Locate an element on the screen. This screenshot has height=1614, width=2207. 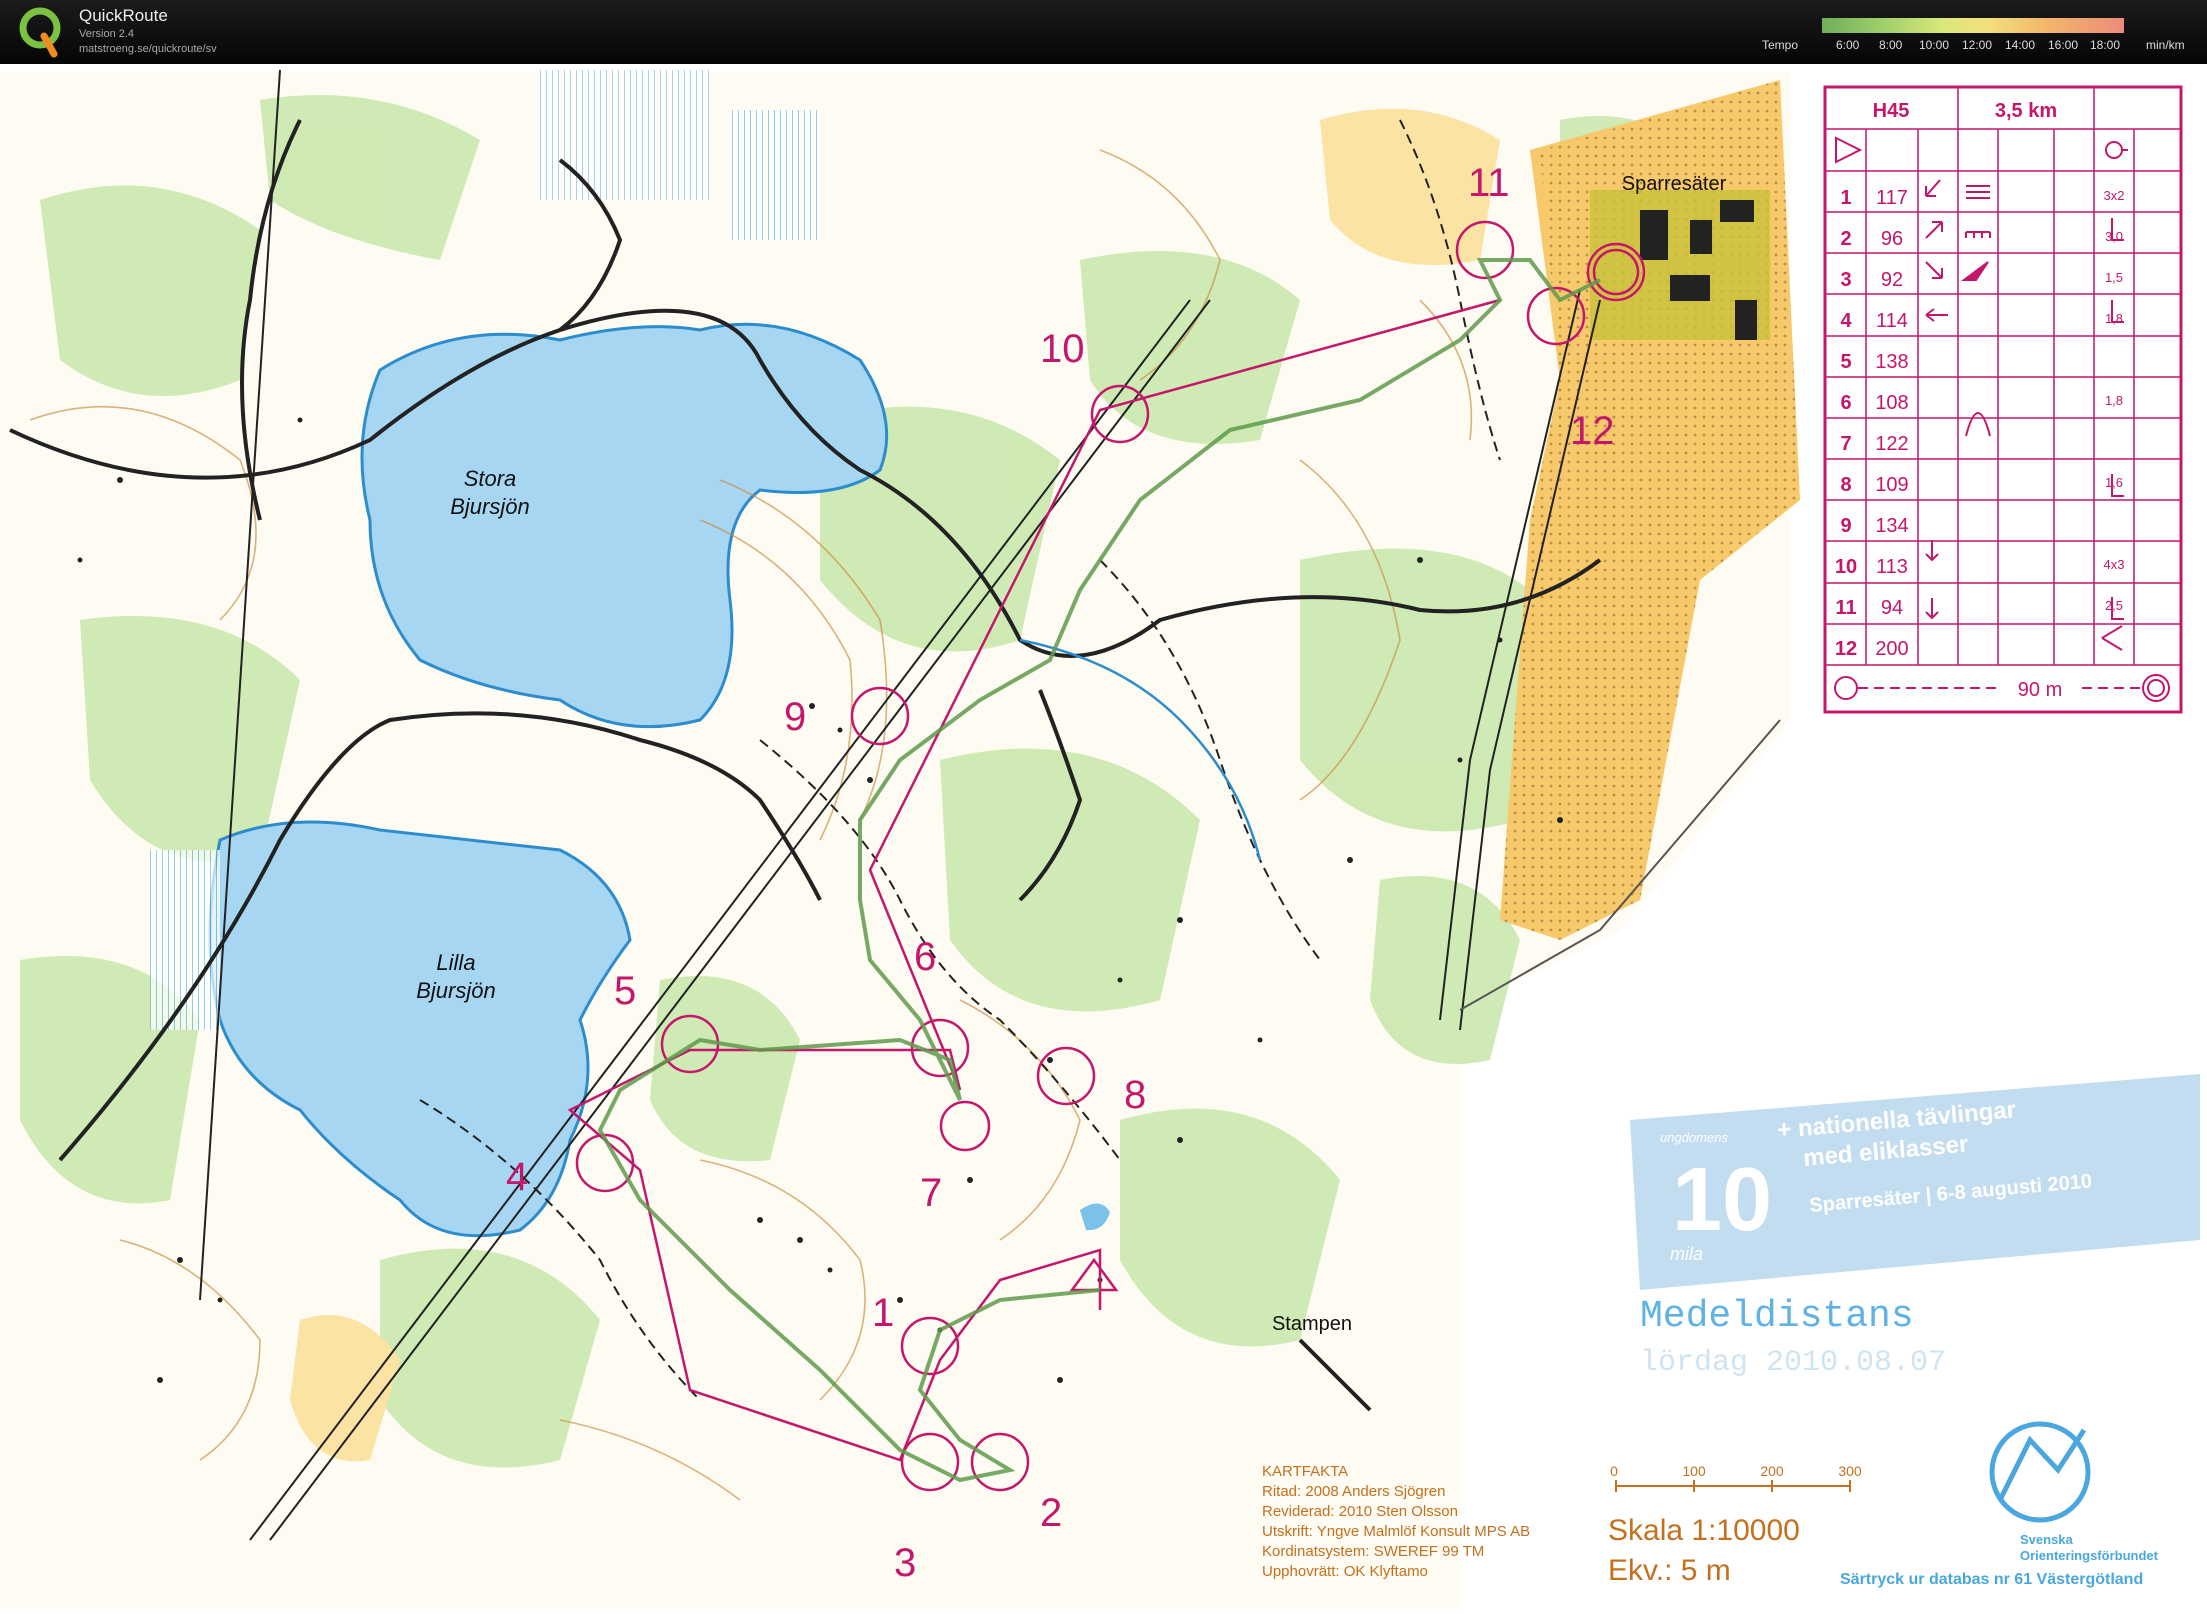
federation-name: Orienteringsförbundet is located at coordinates (2089, 1555).